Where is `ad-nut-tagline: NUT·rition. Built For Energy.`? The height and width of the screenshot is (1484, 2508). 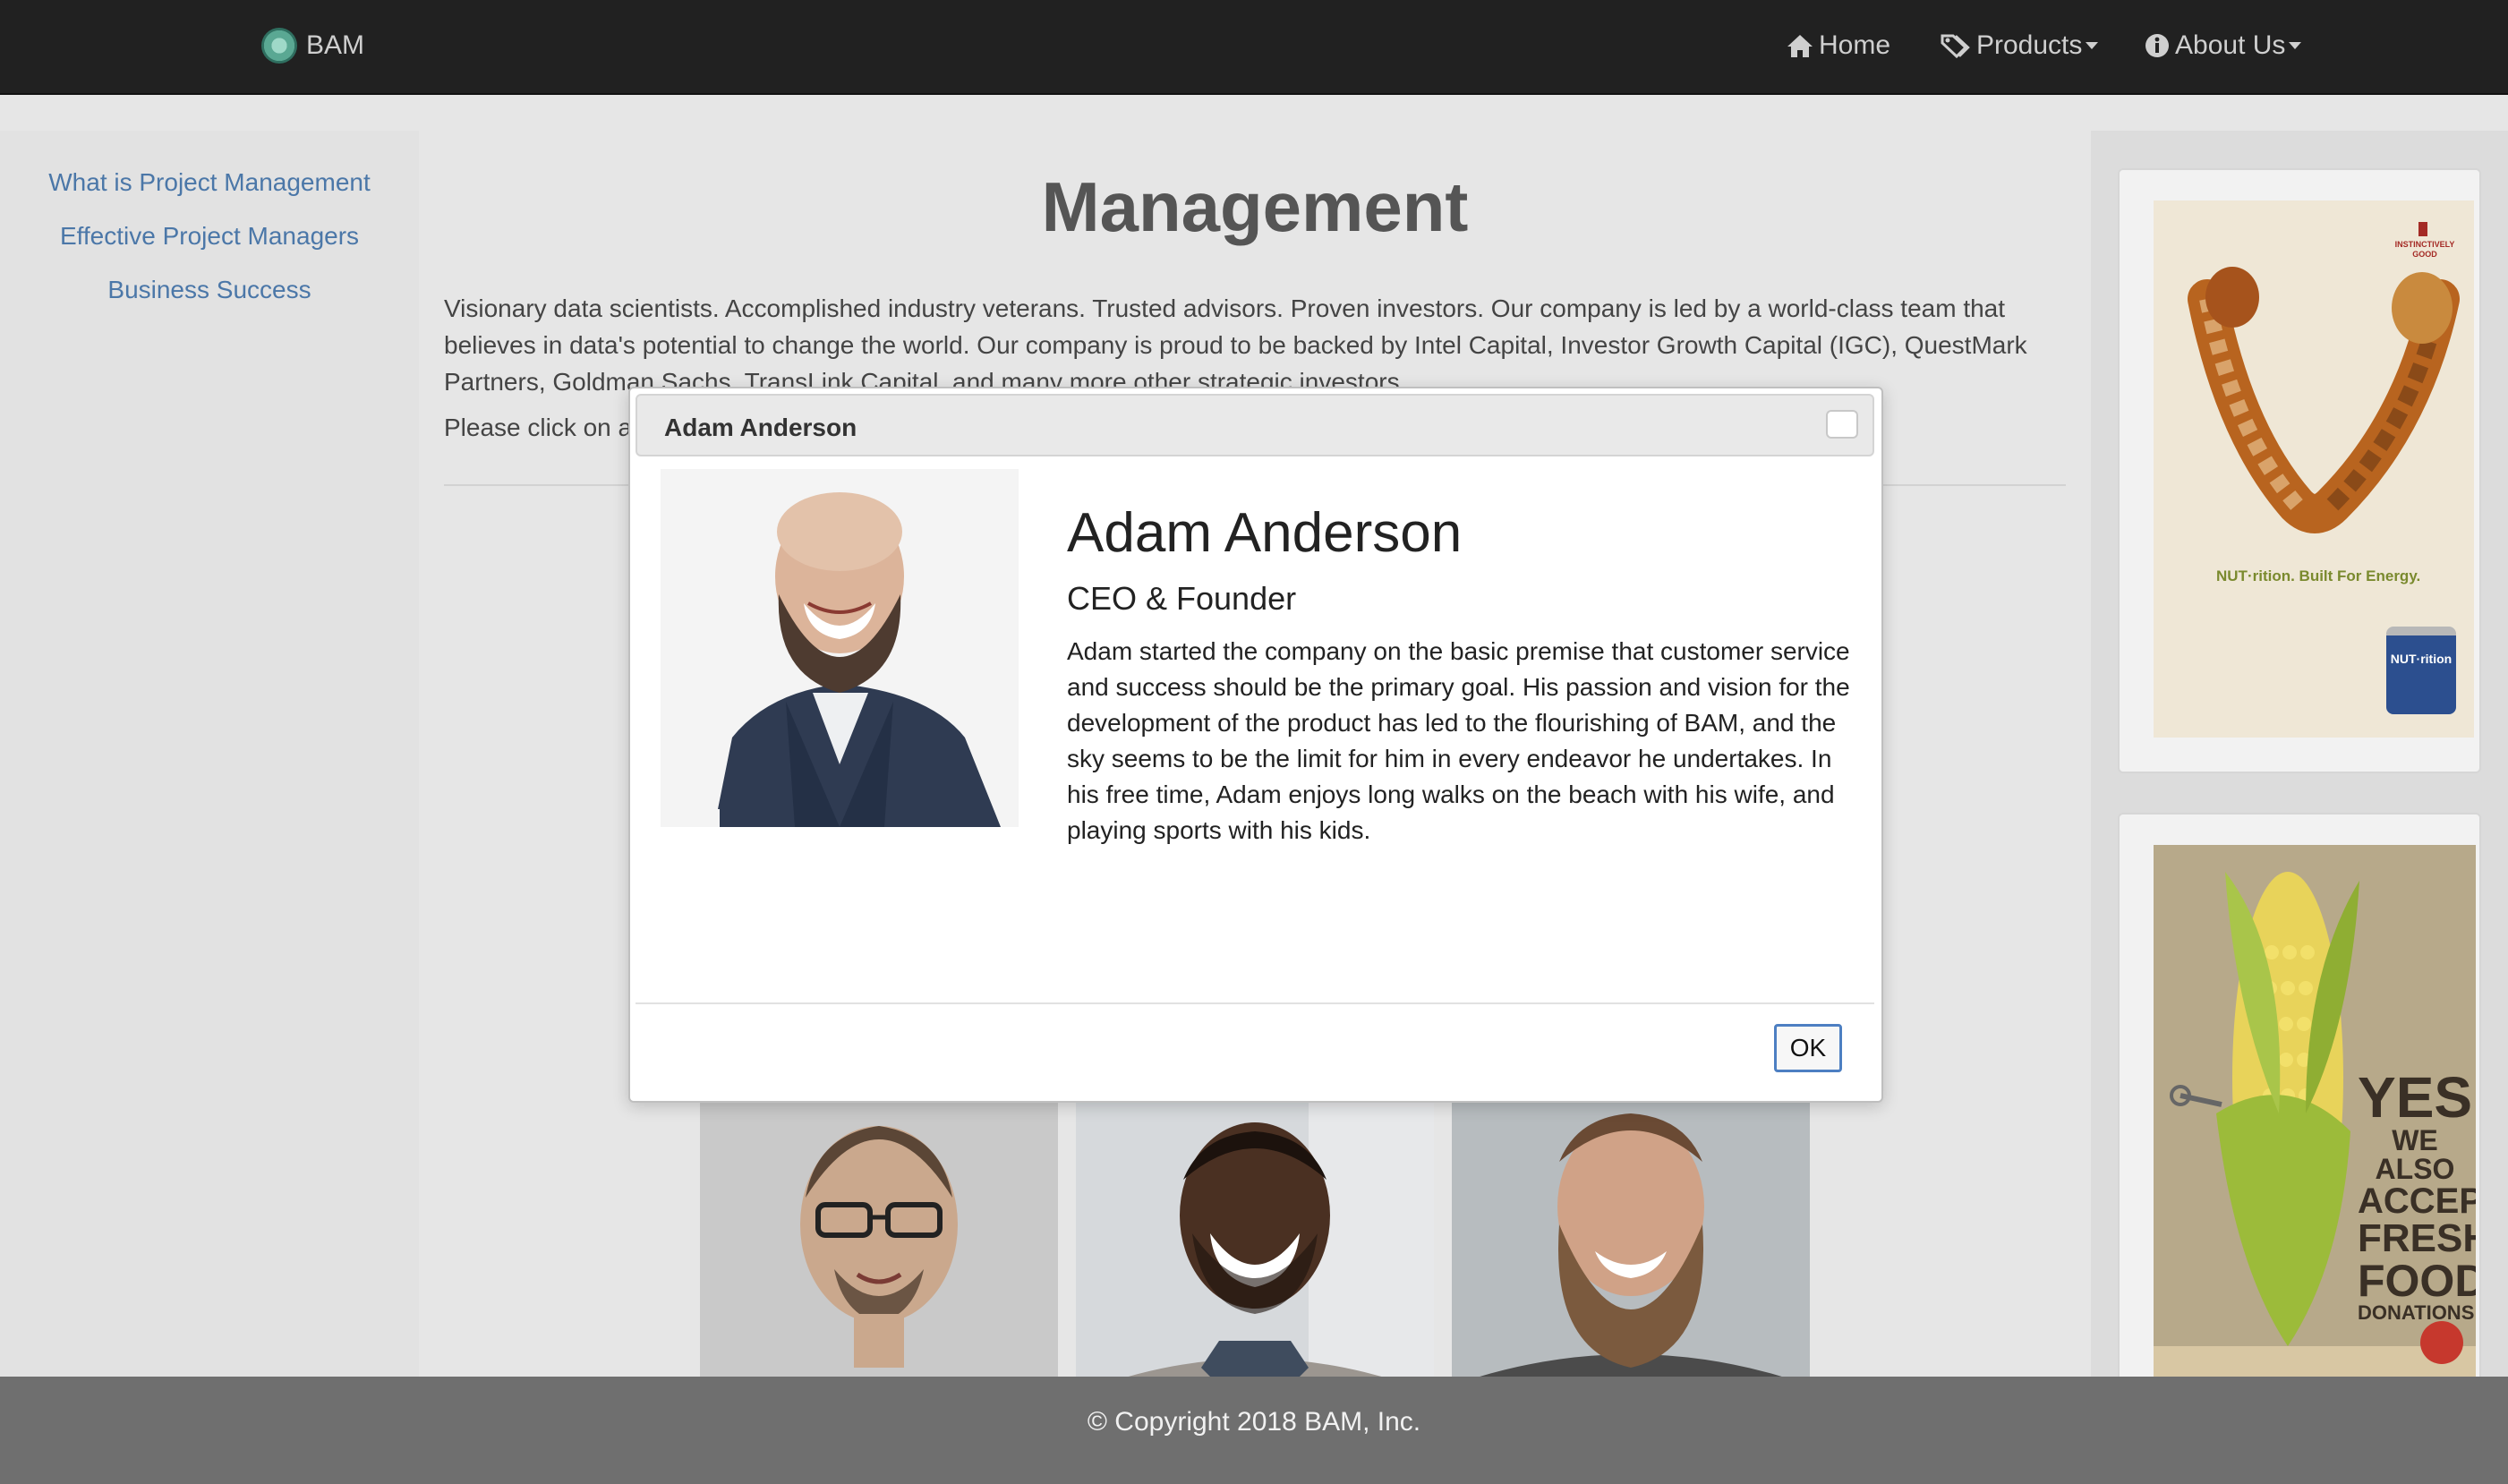
ad-nut-tagline: NUT·rition. Built For Energy. is located at coordinates (2318, 575).